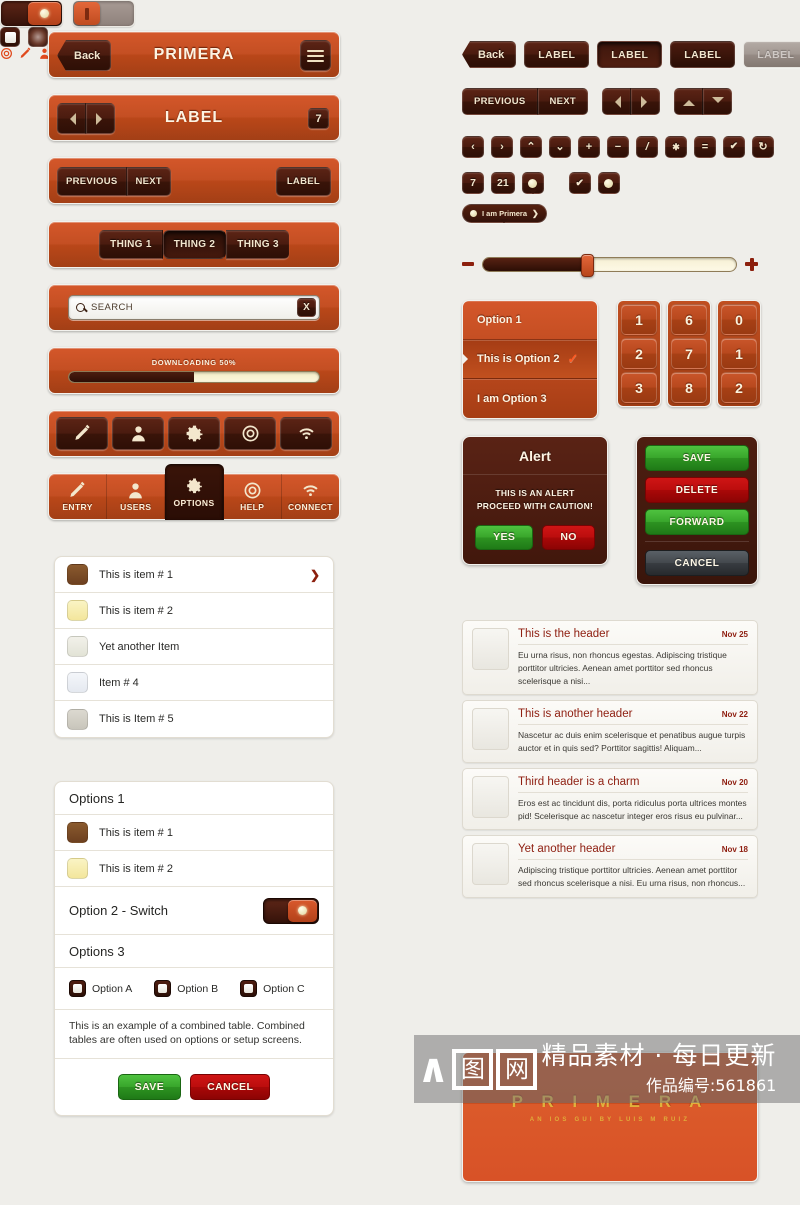 The width and height of the screenshot is (800, 1205). Describe the element at coordinates (608, 183) in the screenshot. I see `dot-square-badge` at that location.